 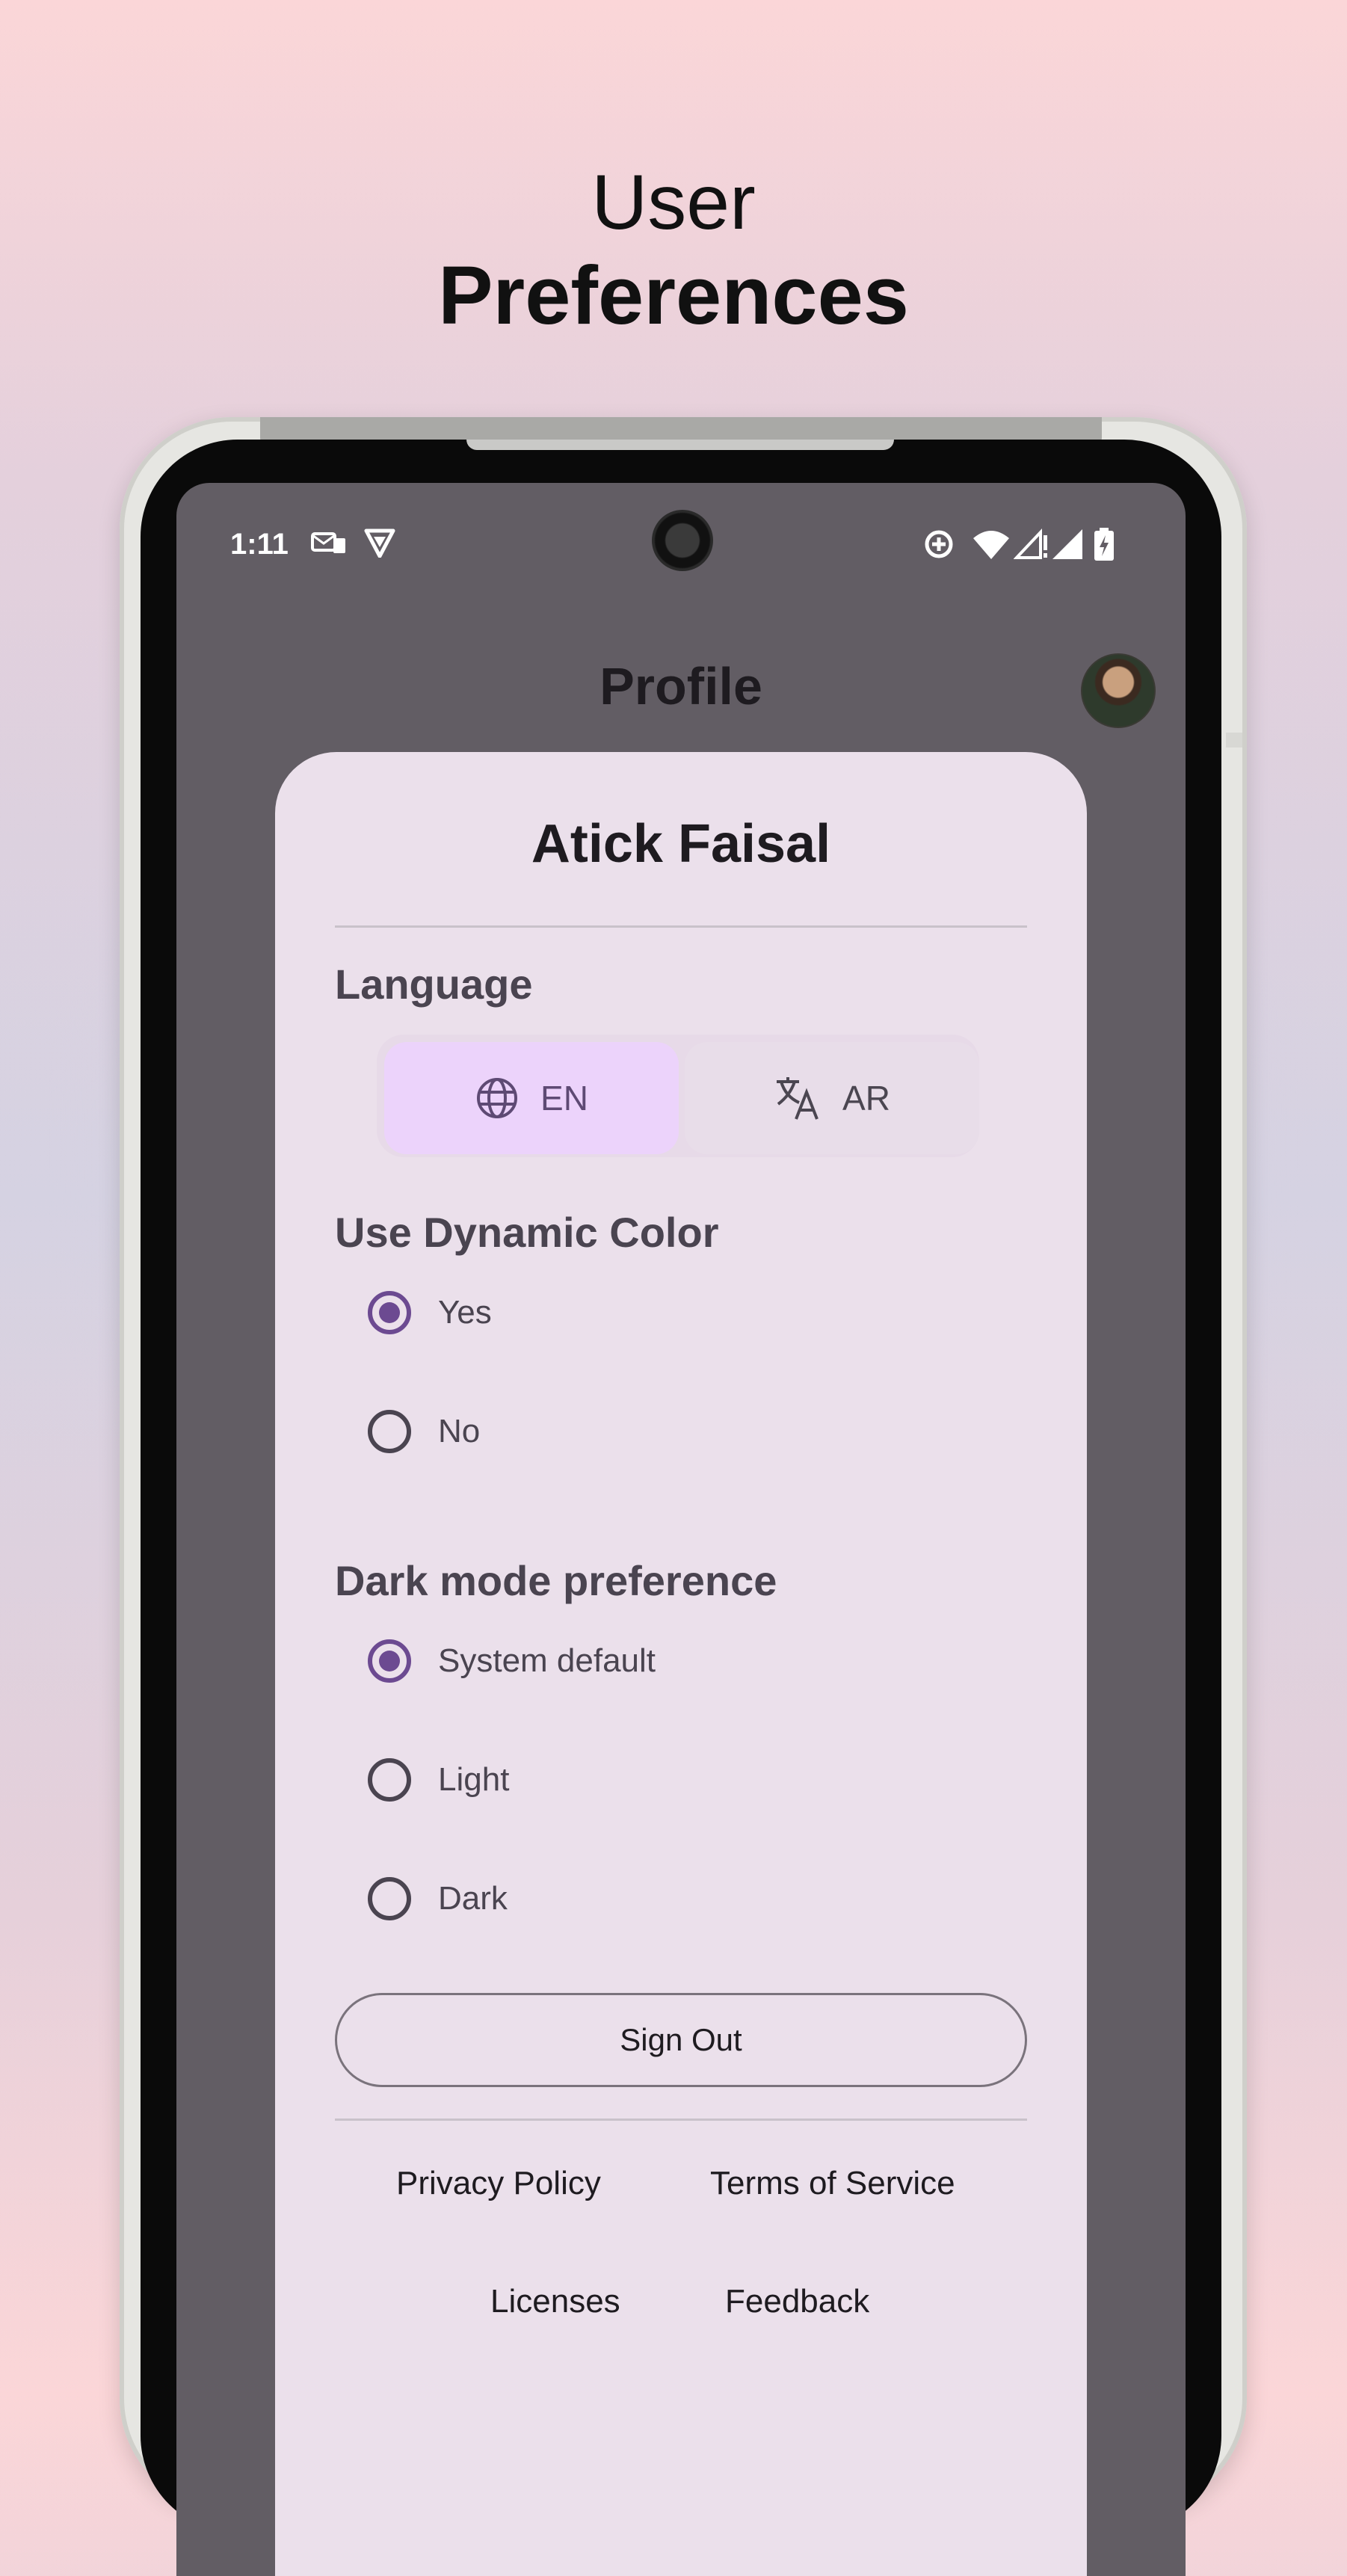 What do you see at coordinates (328, 542) in the screenshot?
I see `mail-notification-icon` at bounding box center [328, 542].